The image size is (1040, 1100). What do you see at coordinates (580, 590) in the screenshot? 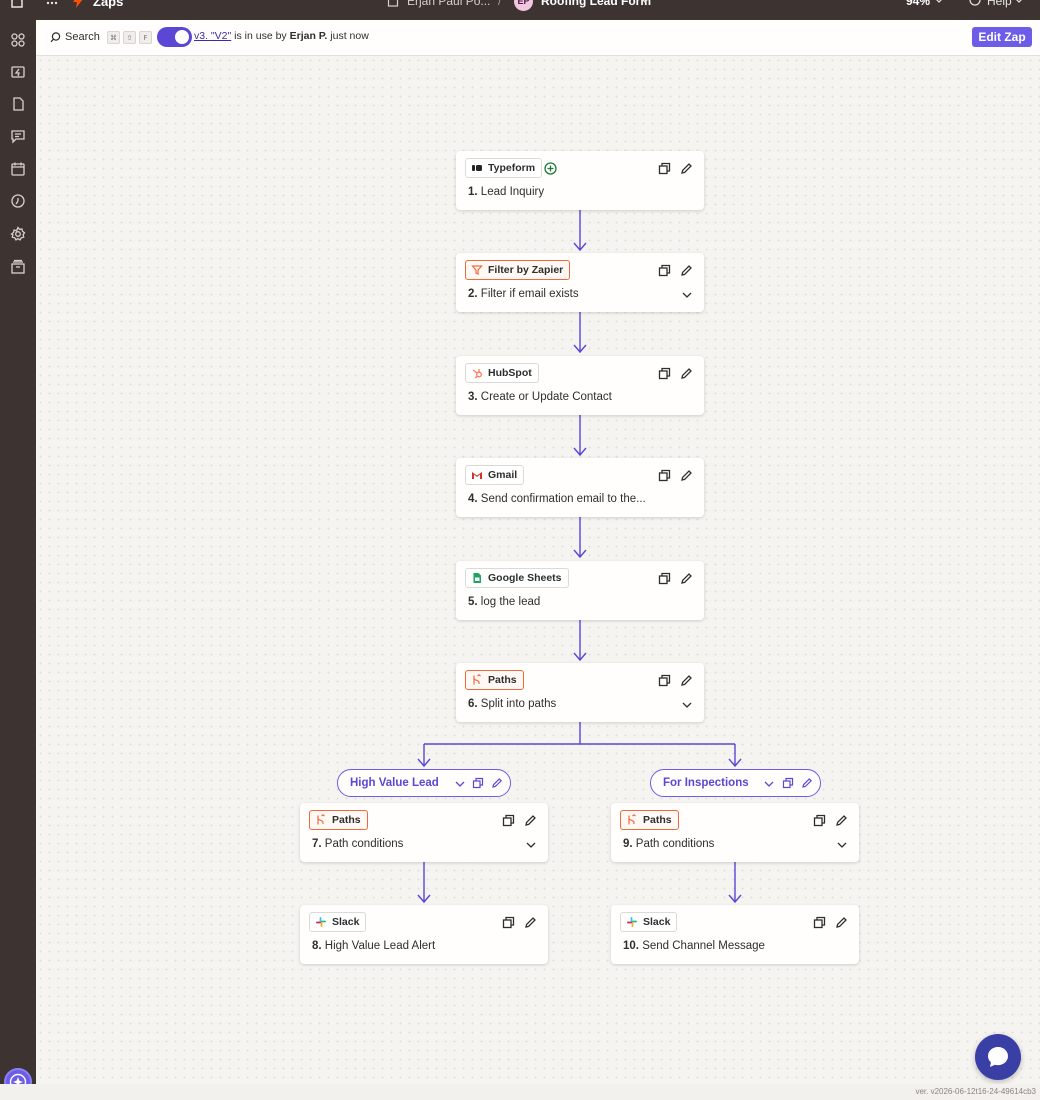
I see `step-card-5: Google Sheets 5. log the lead` at bounding box center [580, 590].